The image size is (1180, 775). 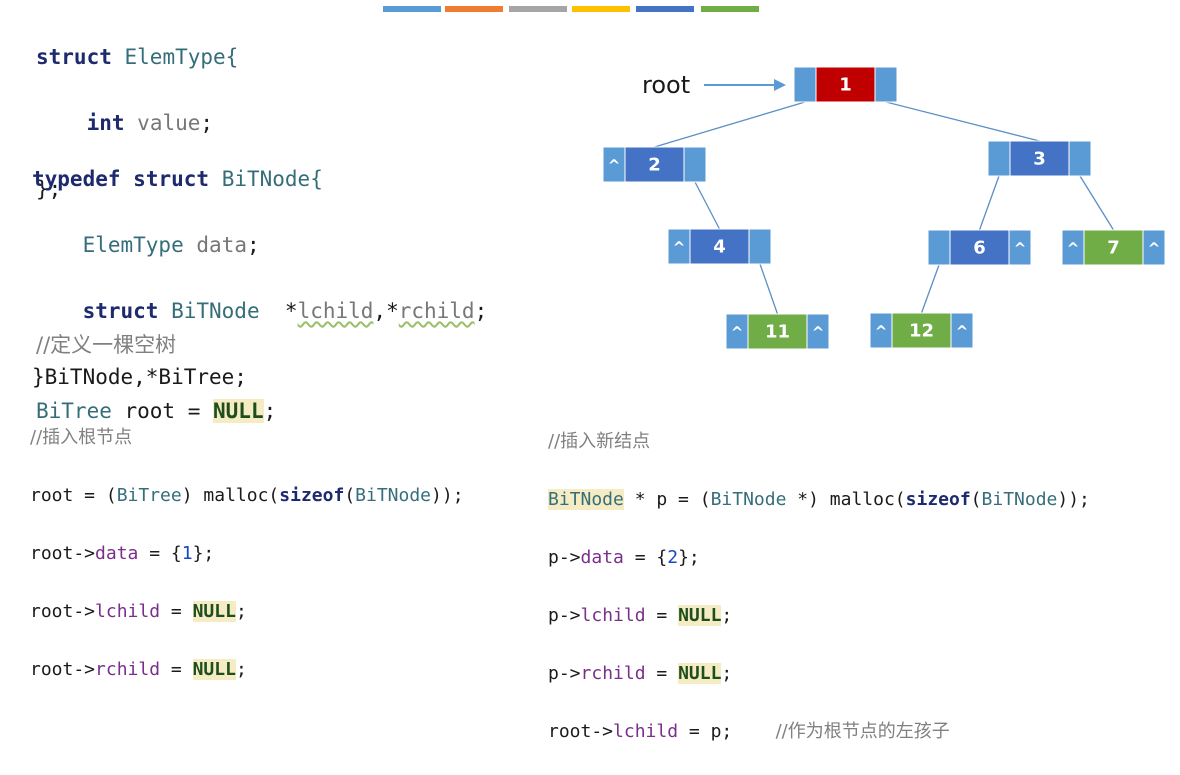 I want to click on node-value: 7, so click(x=1113, y=248).